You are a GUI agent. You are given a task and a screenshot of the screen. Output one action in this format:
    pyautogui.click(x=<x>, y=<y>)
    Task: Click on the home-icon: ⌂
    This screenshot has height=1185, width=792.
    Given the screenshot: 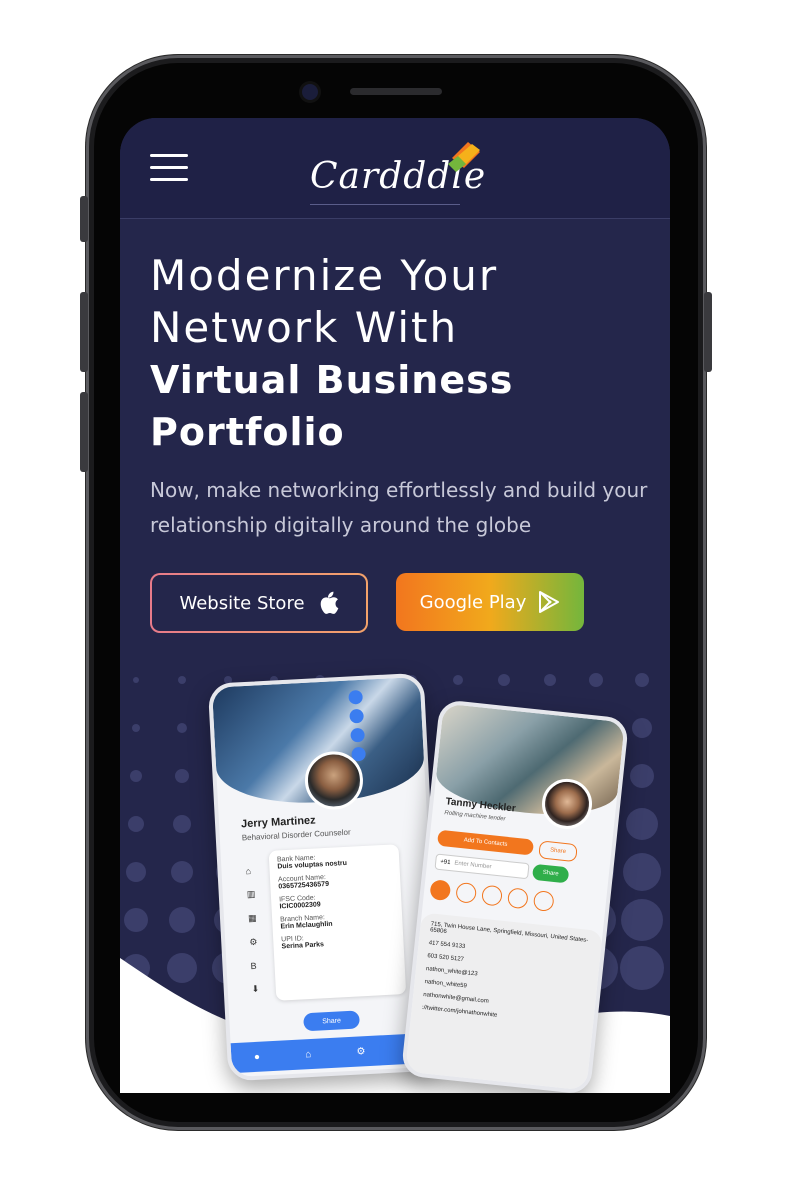 What is the action you would take?
    pyautogui.click(x=249, y=871)
    